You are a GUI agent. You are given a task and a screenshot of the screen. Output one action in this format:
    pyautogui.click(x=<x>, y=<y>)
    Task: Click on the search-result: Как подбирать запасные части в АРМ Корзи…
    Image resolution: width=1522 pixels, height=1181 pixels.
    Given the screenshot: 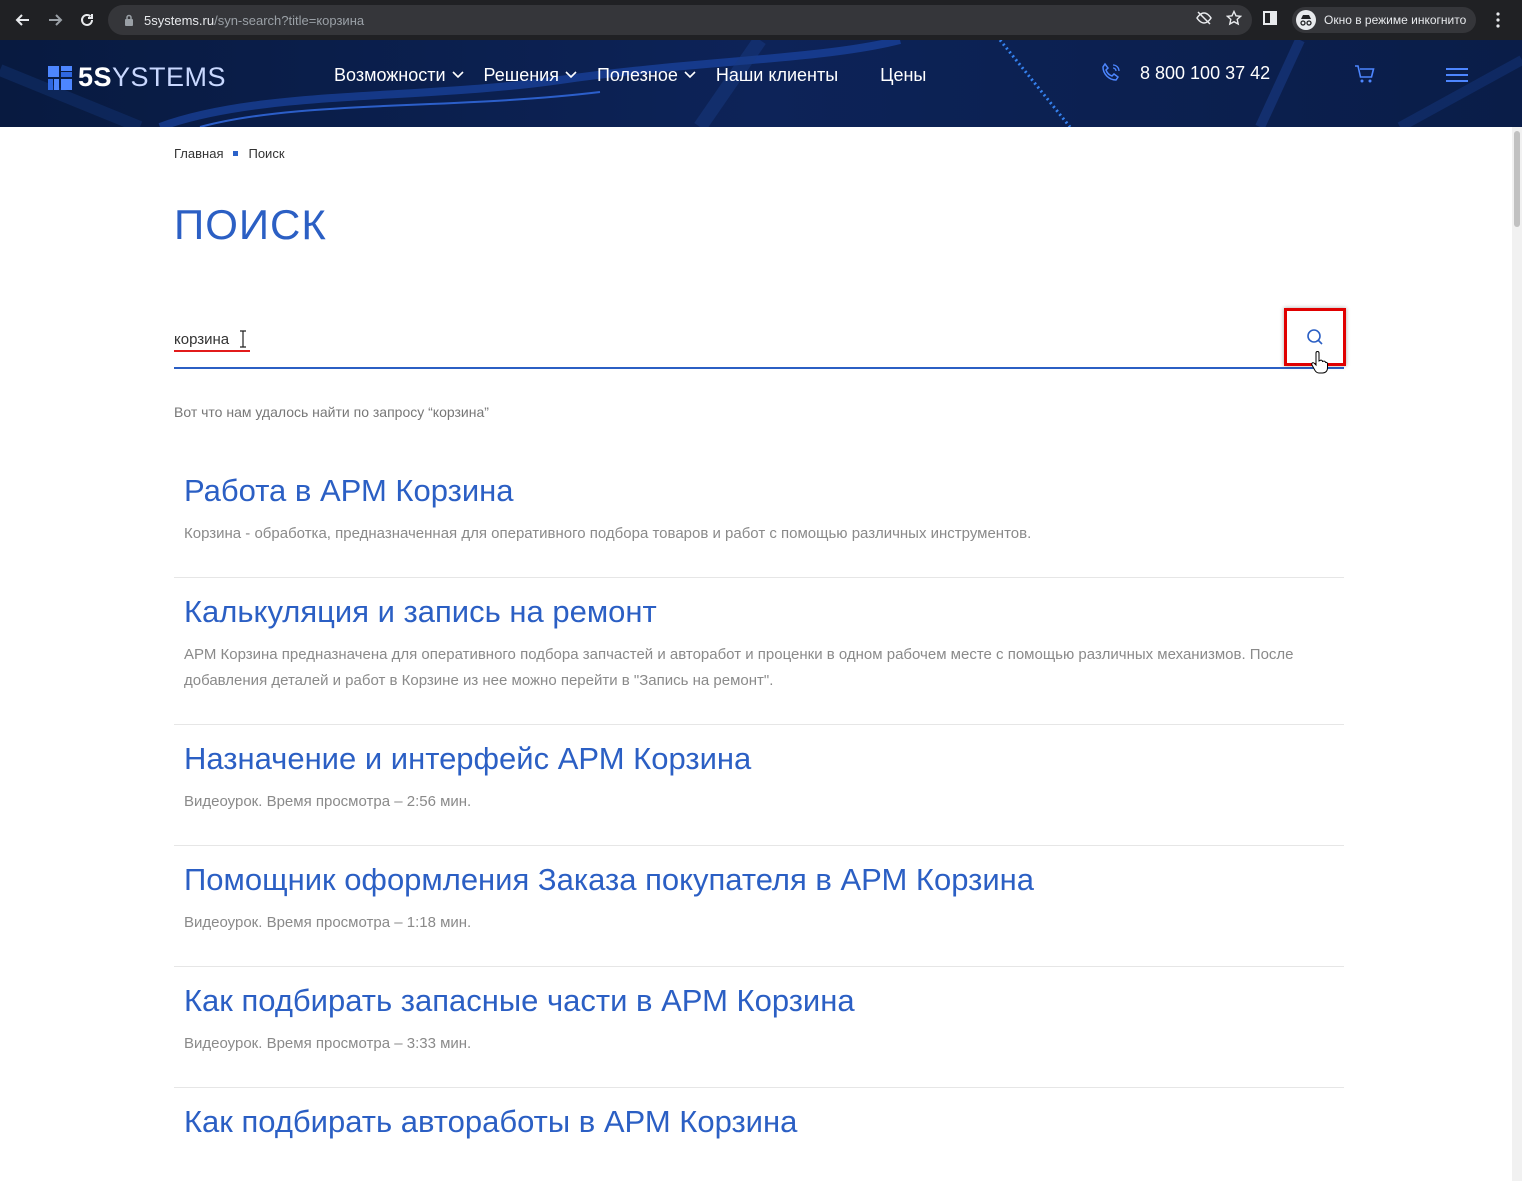 What is the action you would take?
    pyautogui.click(x=759, y=1027)
    